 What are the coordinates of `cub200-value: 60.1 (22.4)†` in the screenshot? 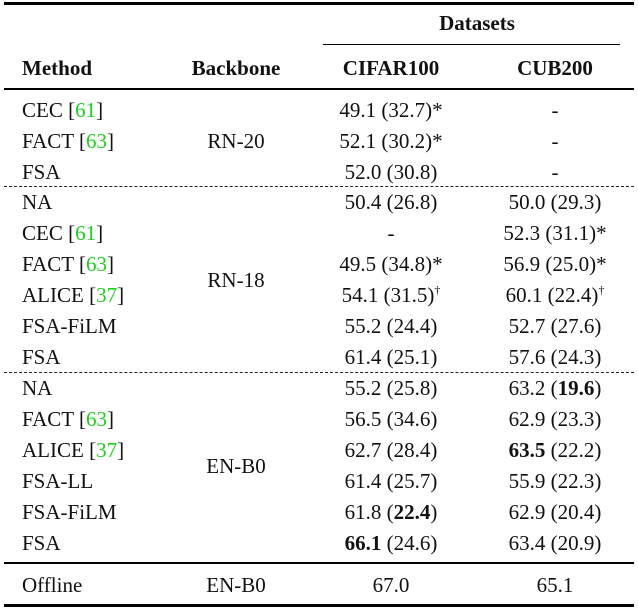 It's located at (555, 295).